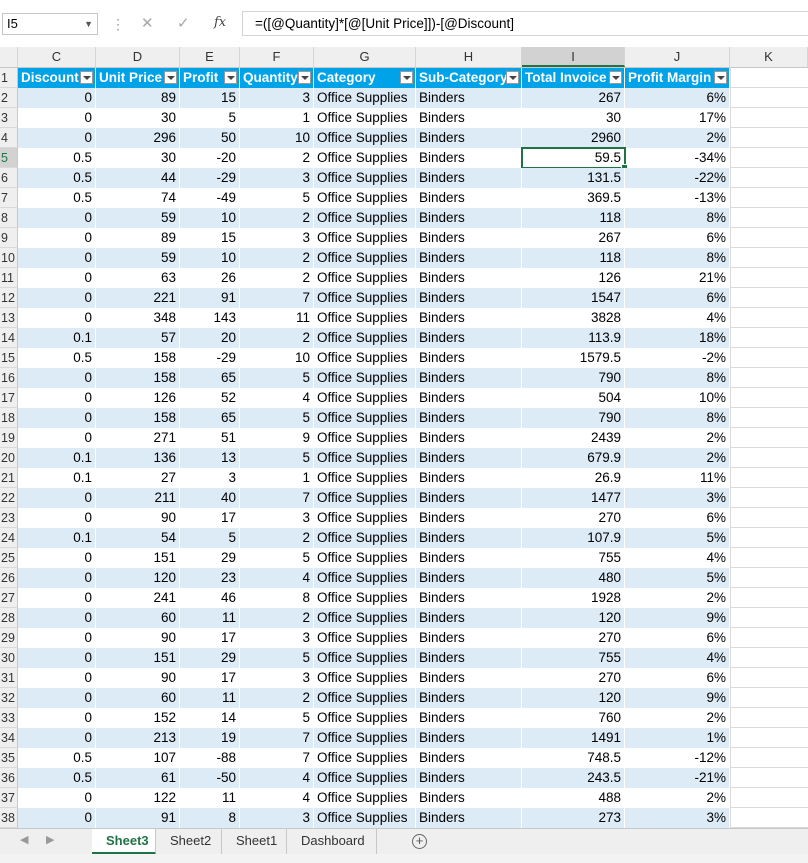 Image resolution: width=808 pixels, height=863 pixels. I want to click on table-cell: 6%, so click(677, 638).